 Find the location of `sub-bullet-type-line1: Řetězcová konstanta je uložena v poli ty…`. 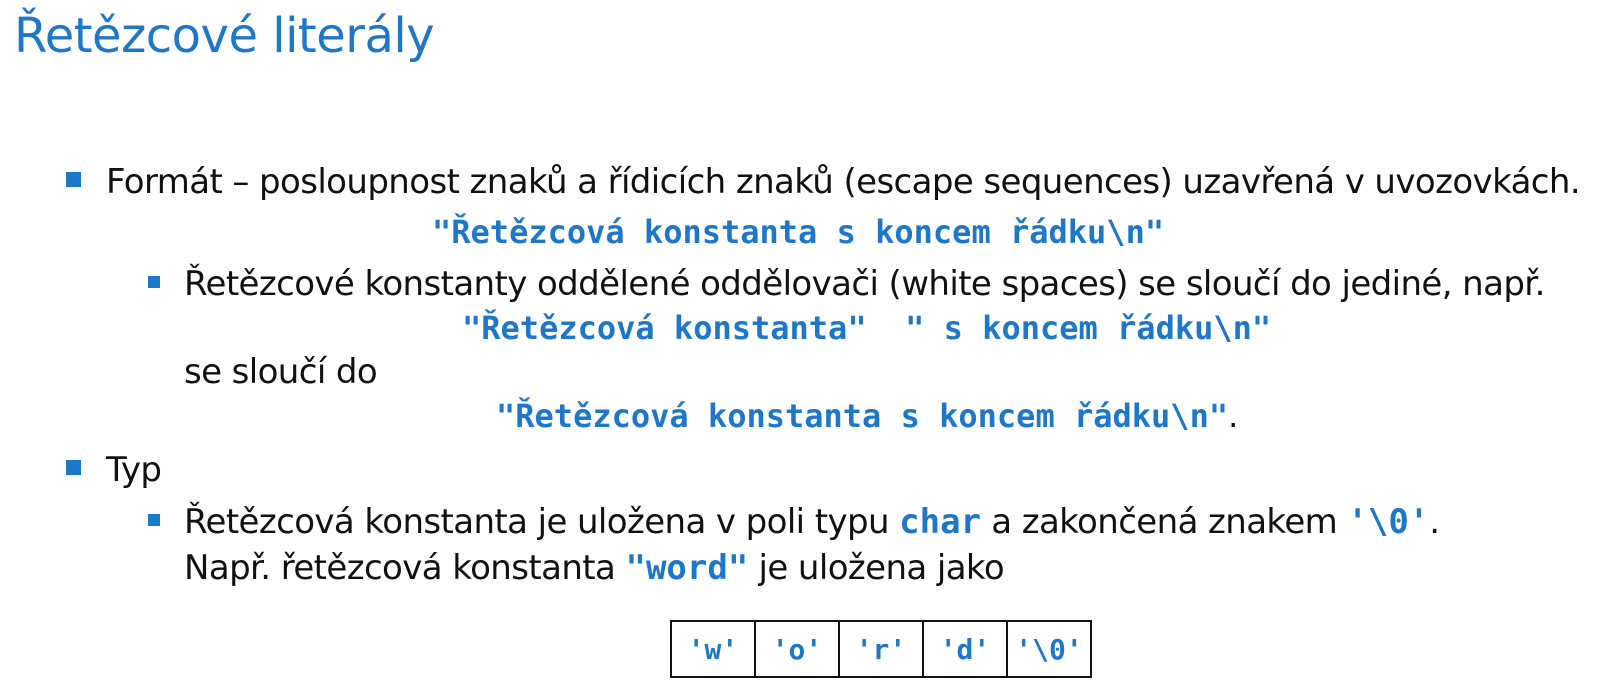

sub-bullet-type-line1: Řetězcová konstanta je uložena v poli ty… is located at coordinates (812, 522).